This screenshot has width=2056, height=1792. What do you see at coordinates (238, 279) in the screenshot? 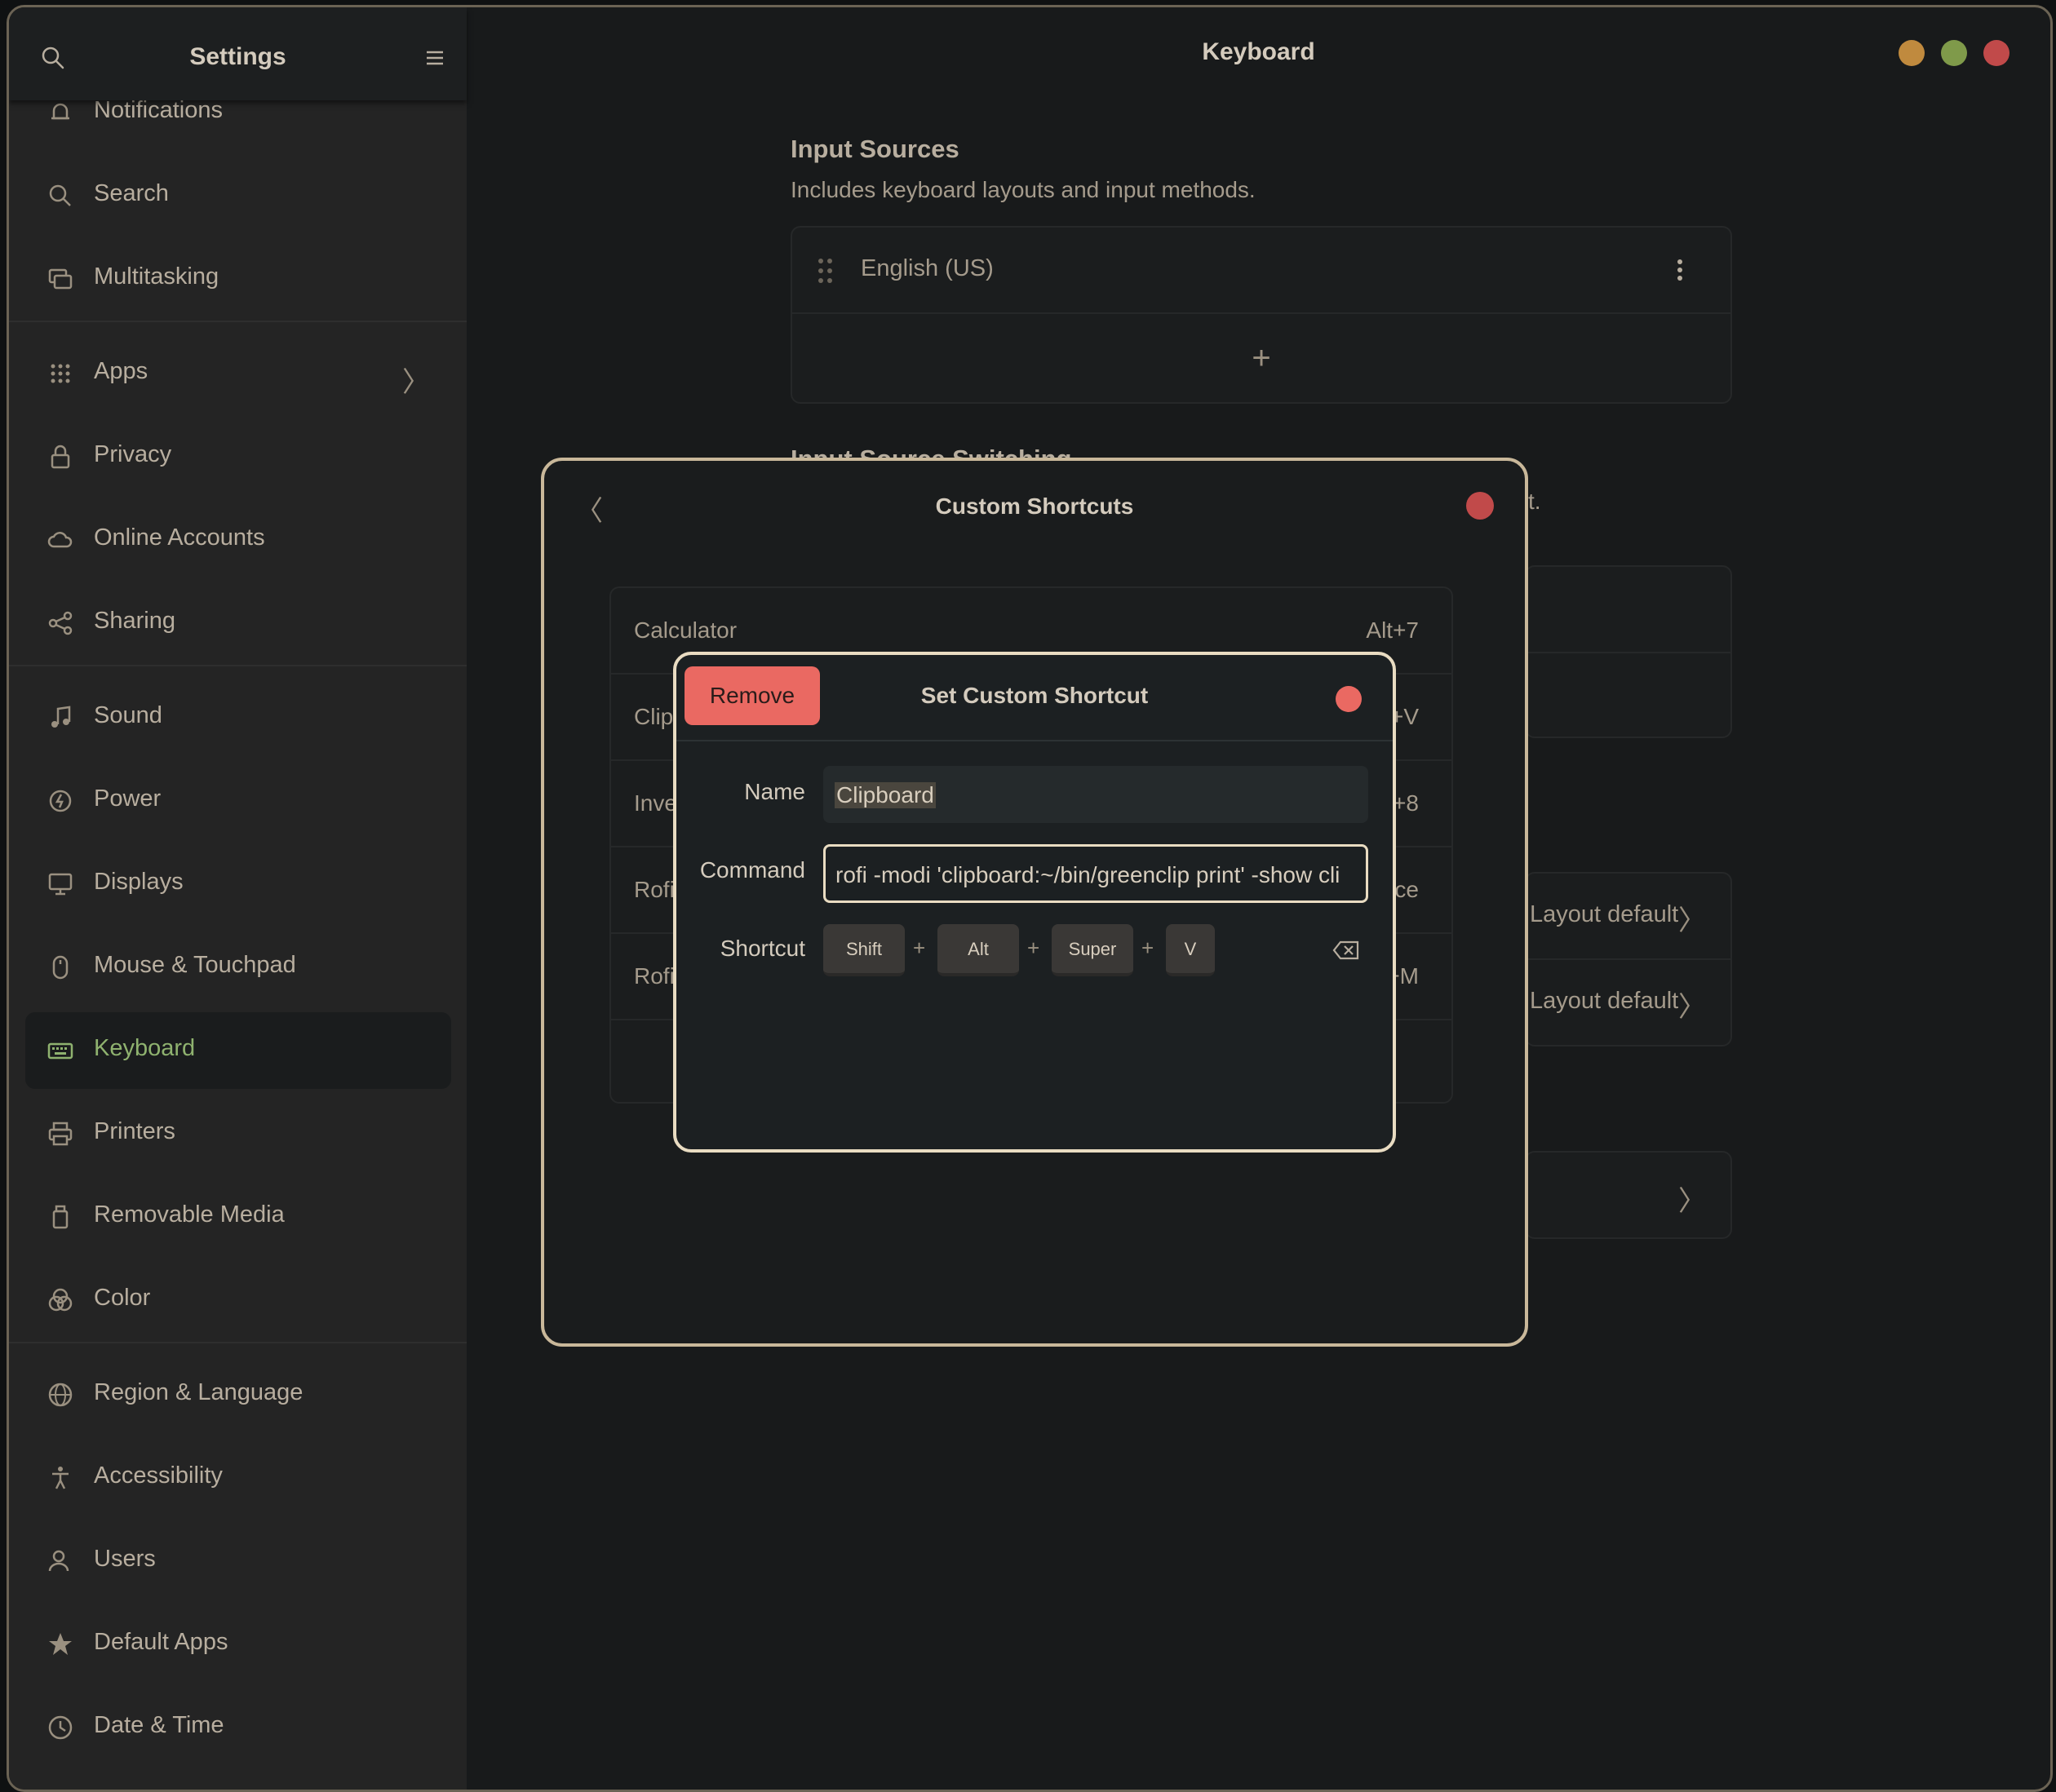
I see `sidebar-item-multitasking: Multitasking` at bounding box center [238, 279].